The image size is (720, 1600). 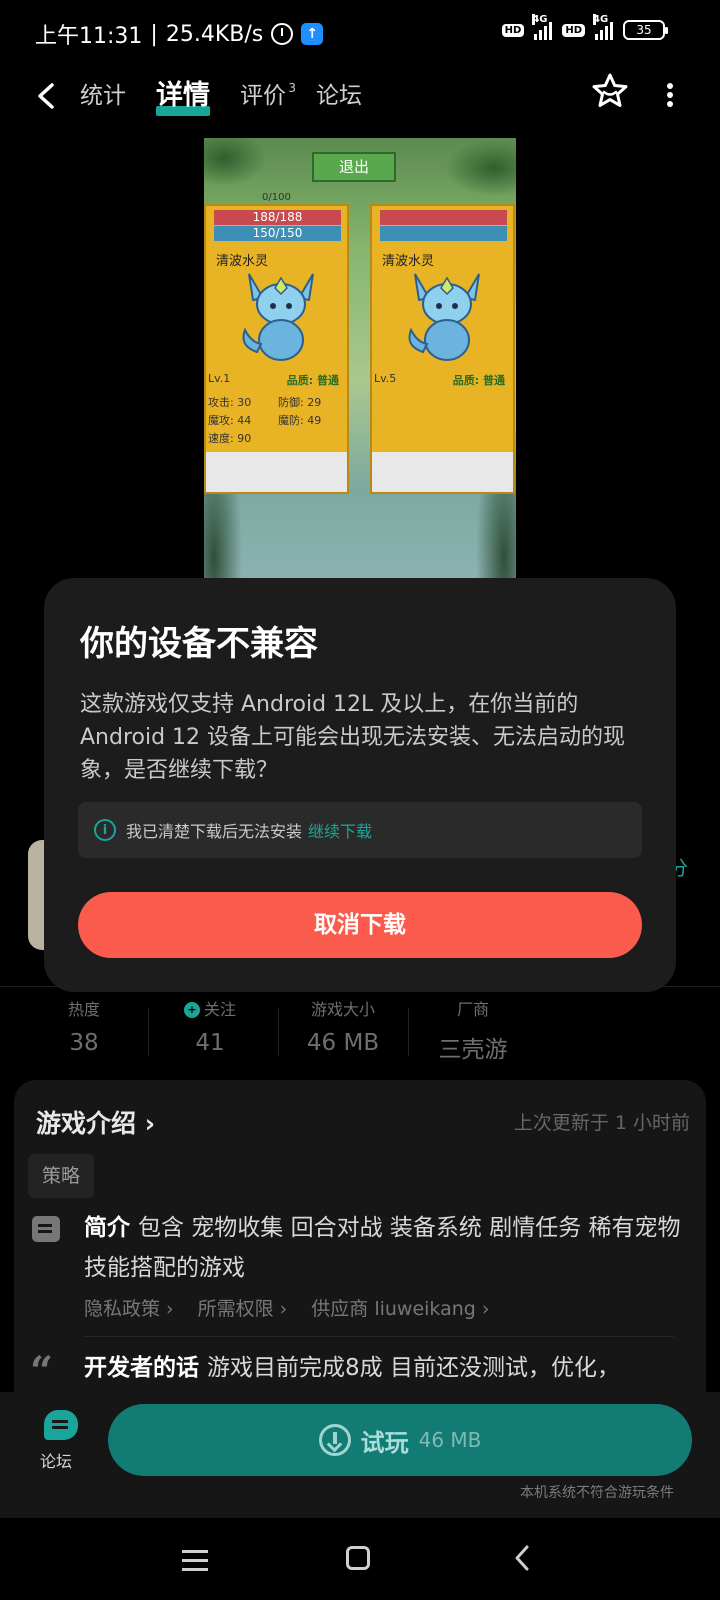 I want to click on tab-reviews-label: 评价, so click(x=263, y=96).